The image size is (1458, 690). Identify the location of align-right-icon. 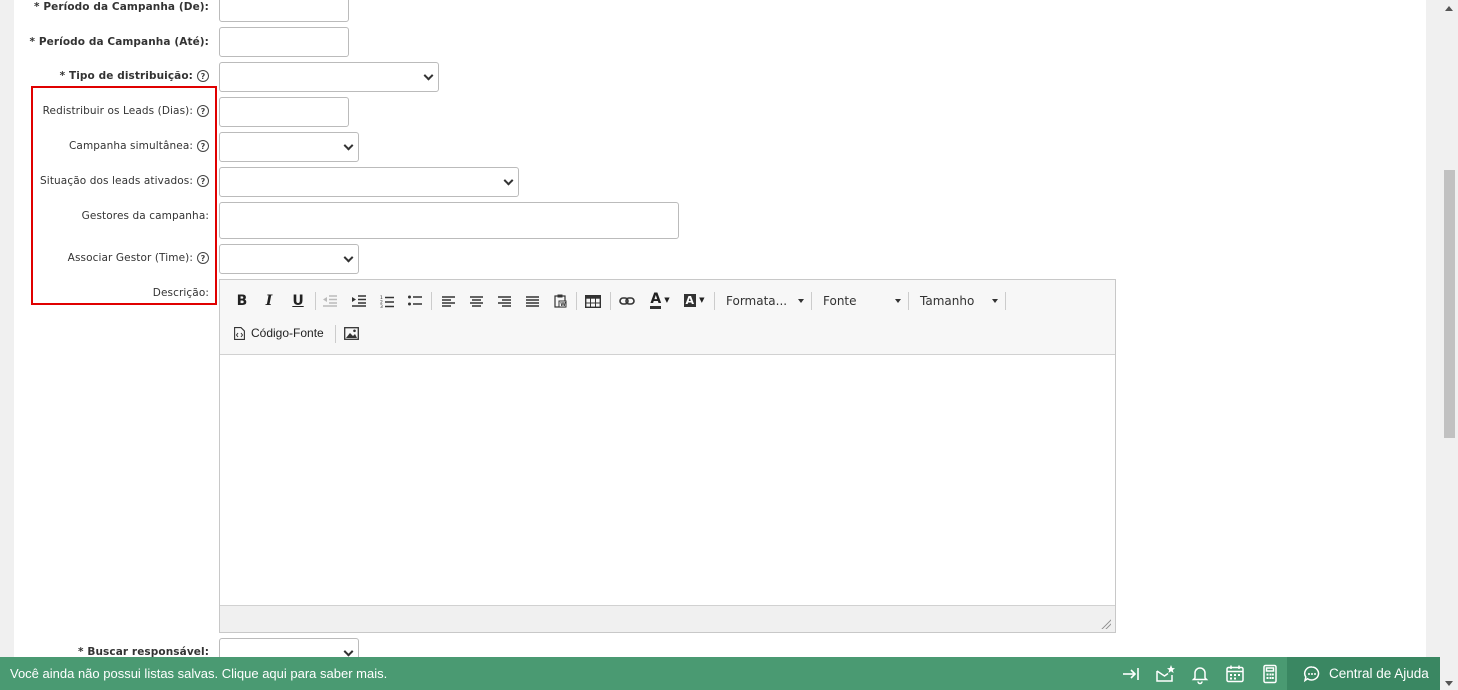
(504, 301).